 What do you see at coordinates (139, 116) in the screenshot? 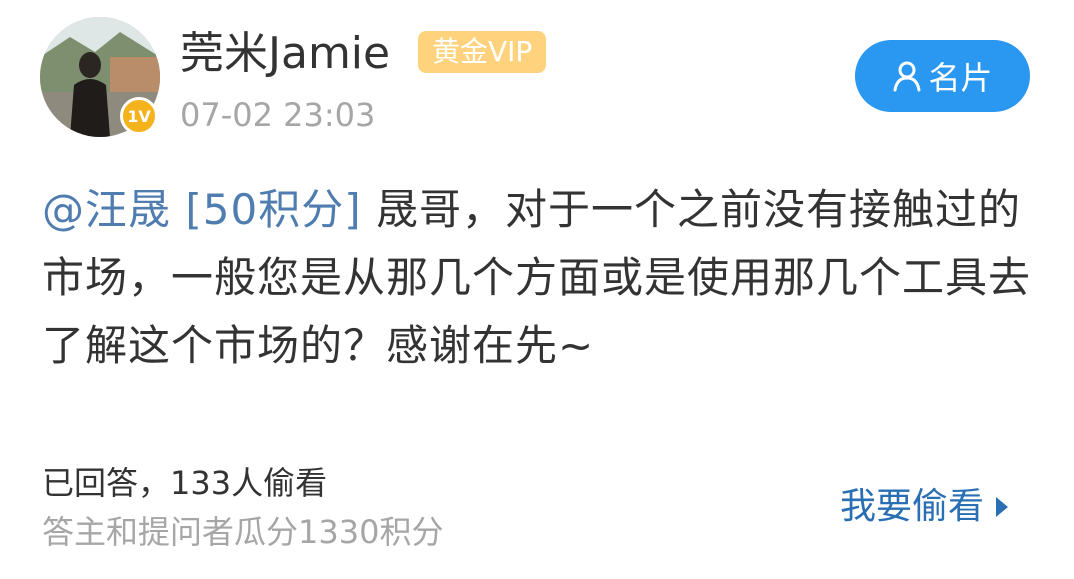
I see `verified-badge: 1V` at bounding box center [139, 116].